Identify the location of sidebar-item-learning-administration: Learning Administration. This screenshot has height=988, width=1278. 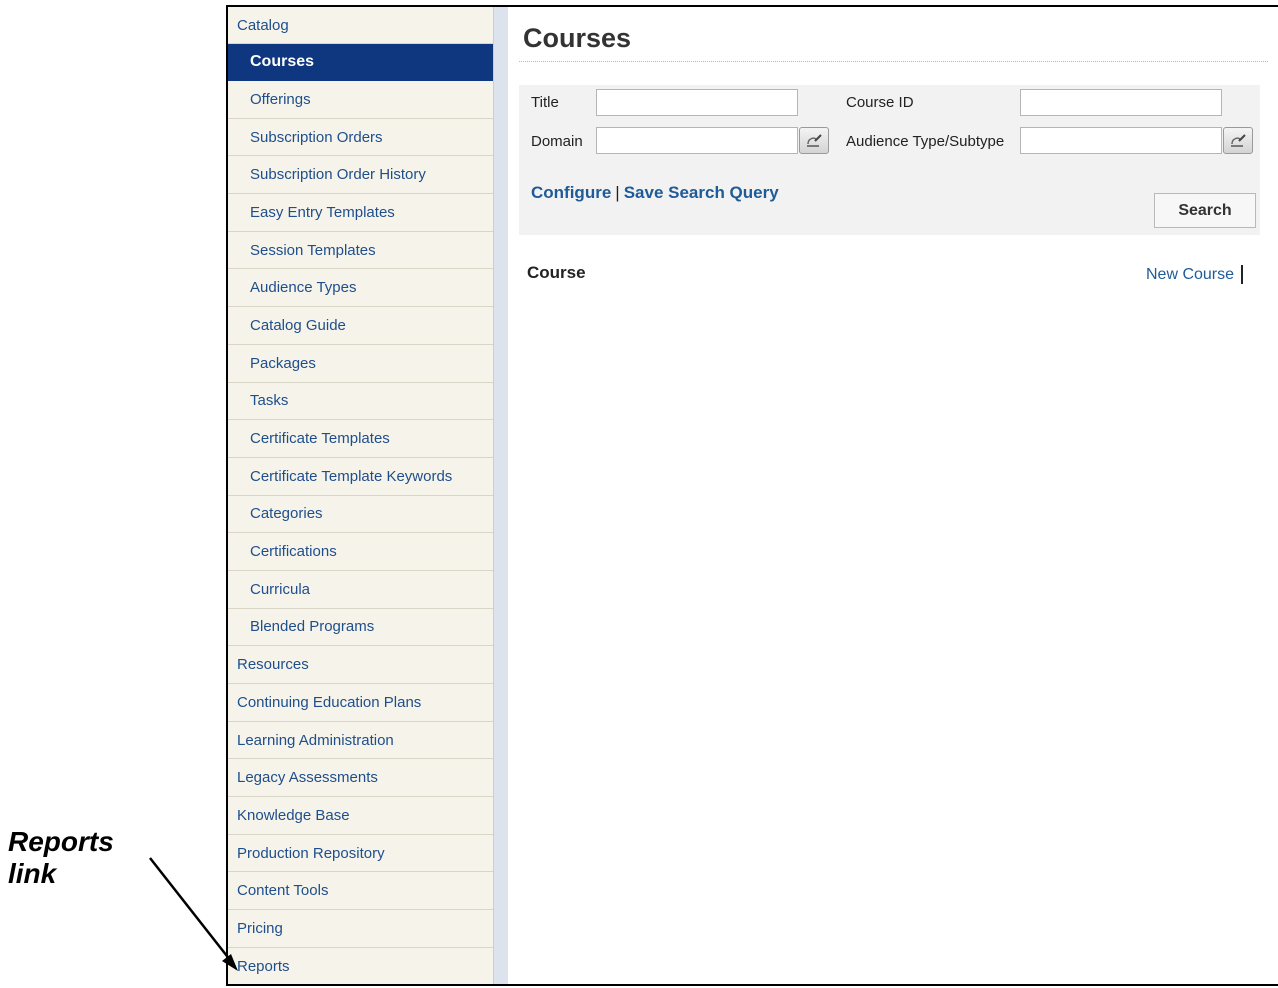
(360, 741).